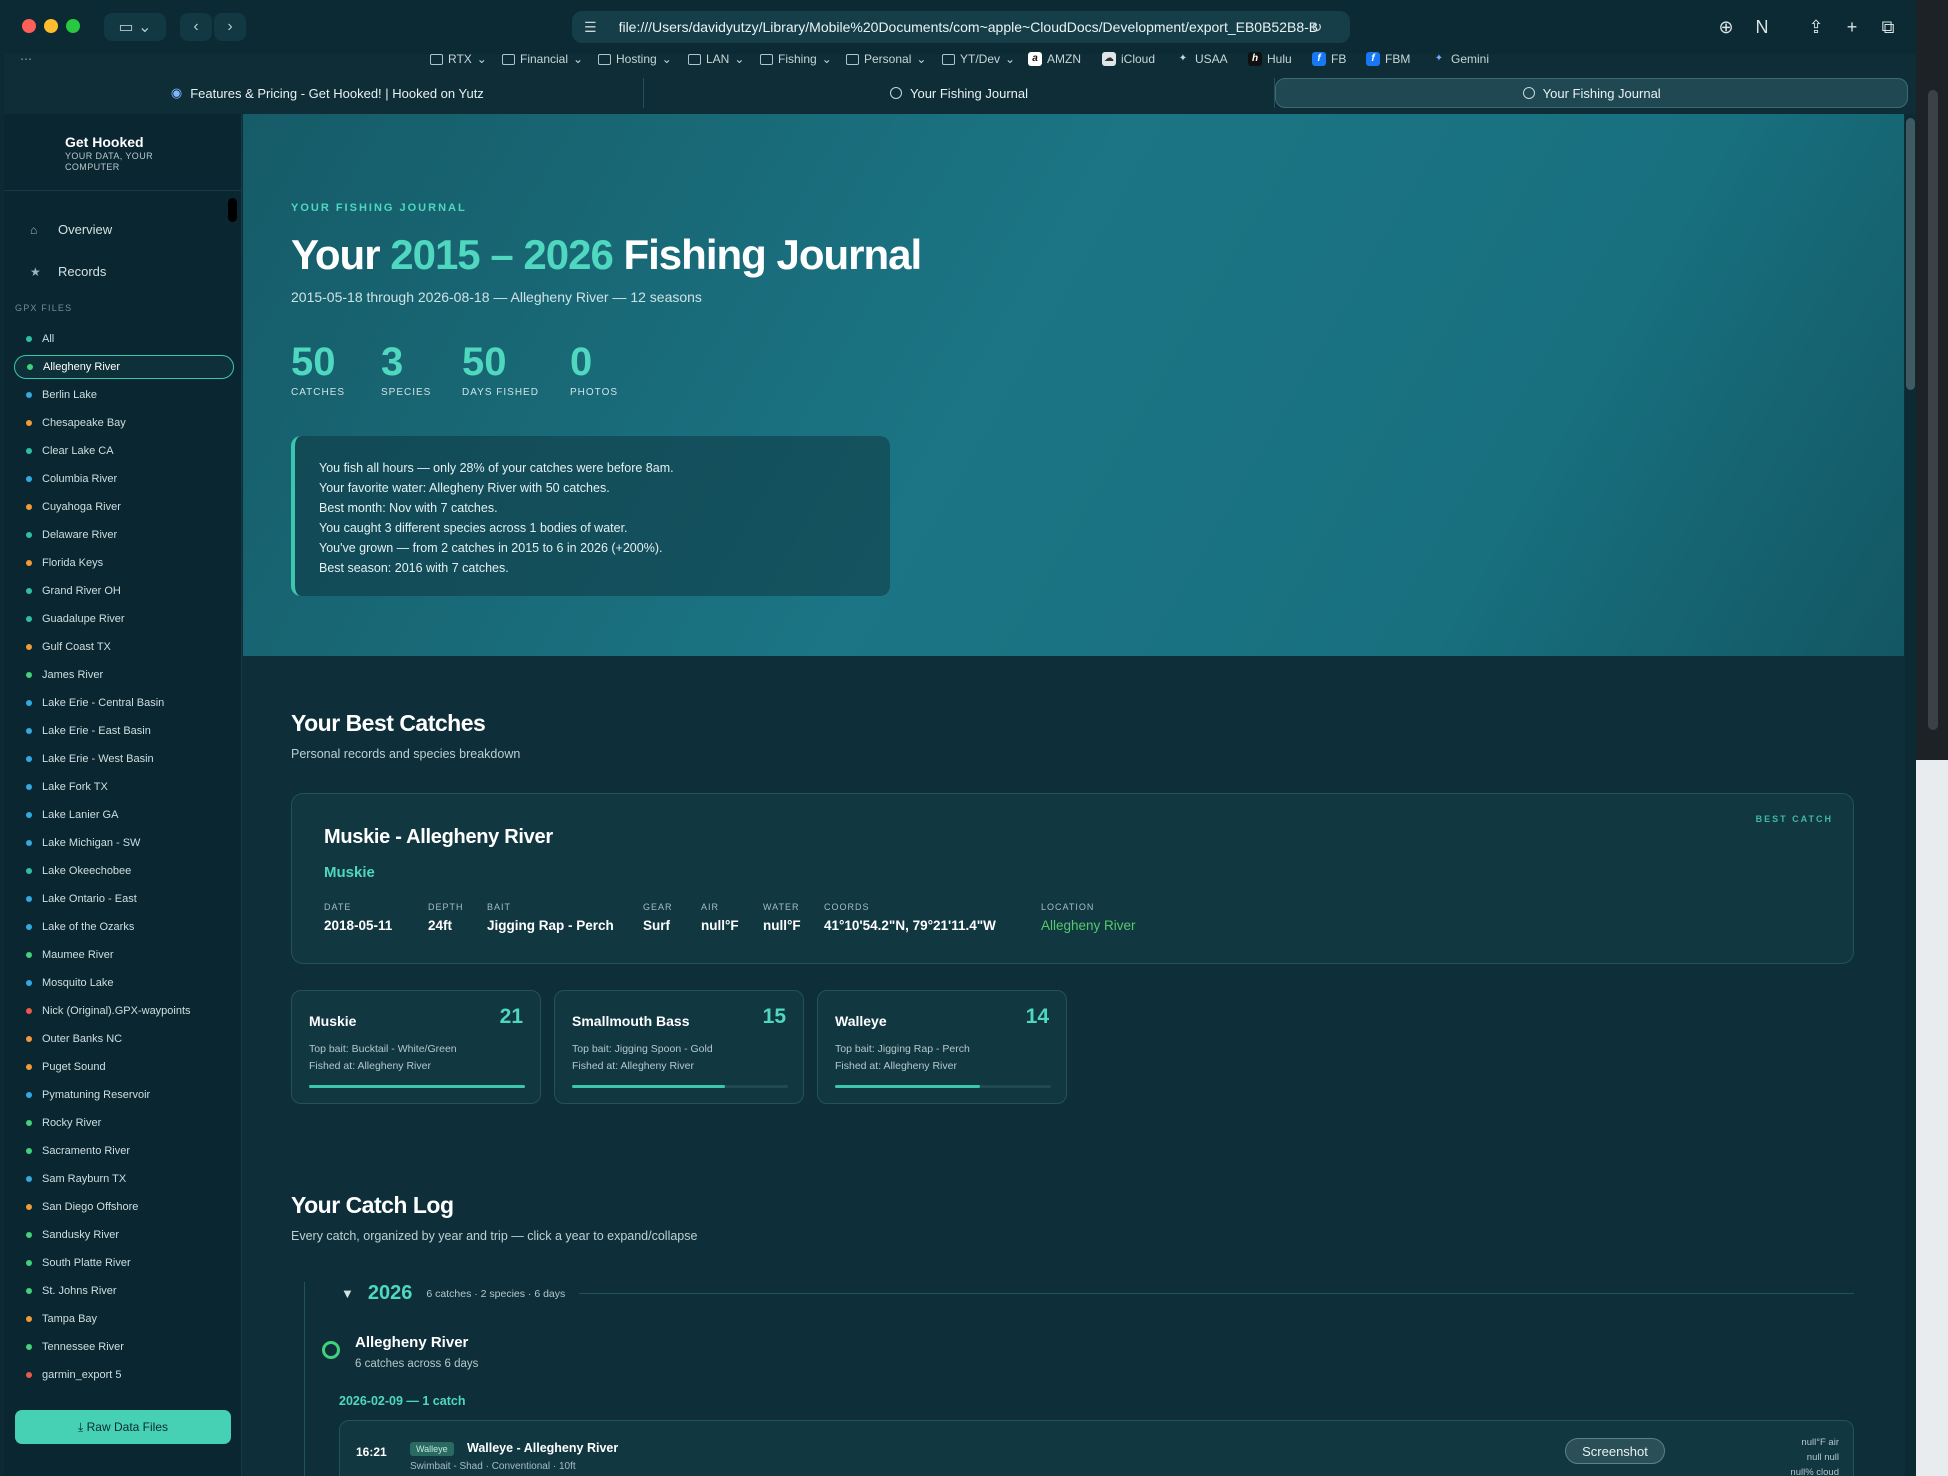 This screenshot has width=1948, height=1476. What do you see at coordinates (124, 591) in the screenshot?
I see `gpx-file-item: Grand River OH` at bounding box center [124, 591].